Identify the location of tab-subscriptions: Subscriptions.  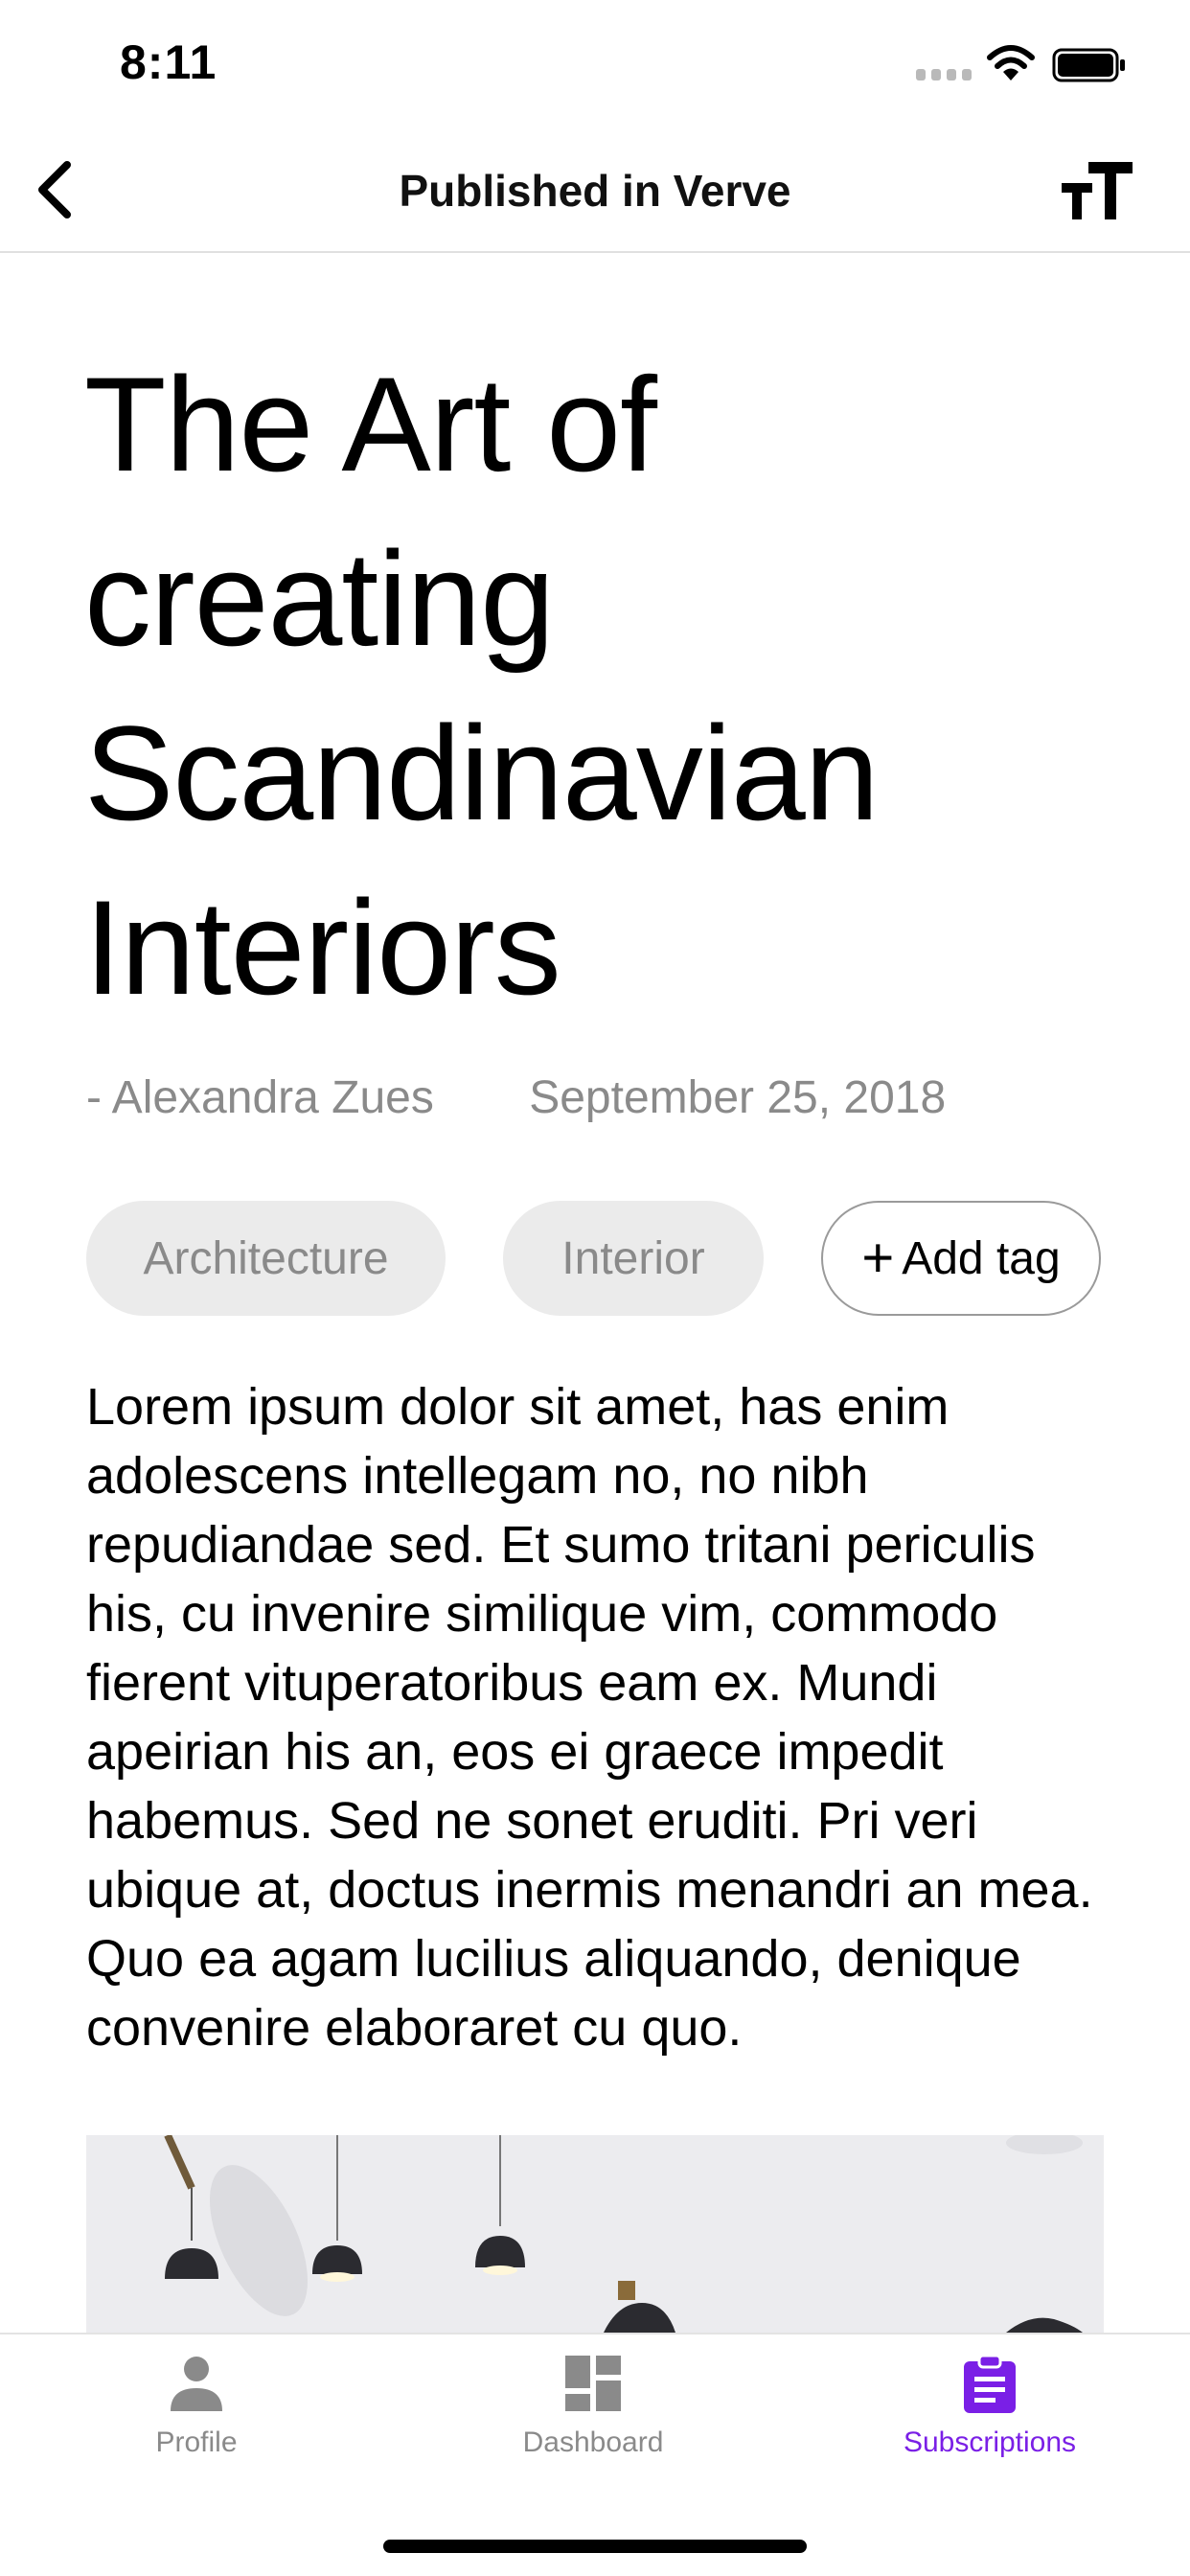
(989, 2425).